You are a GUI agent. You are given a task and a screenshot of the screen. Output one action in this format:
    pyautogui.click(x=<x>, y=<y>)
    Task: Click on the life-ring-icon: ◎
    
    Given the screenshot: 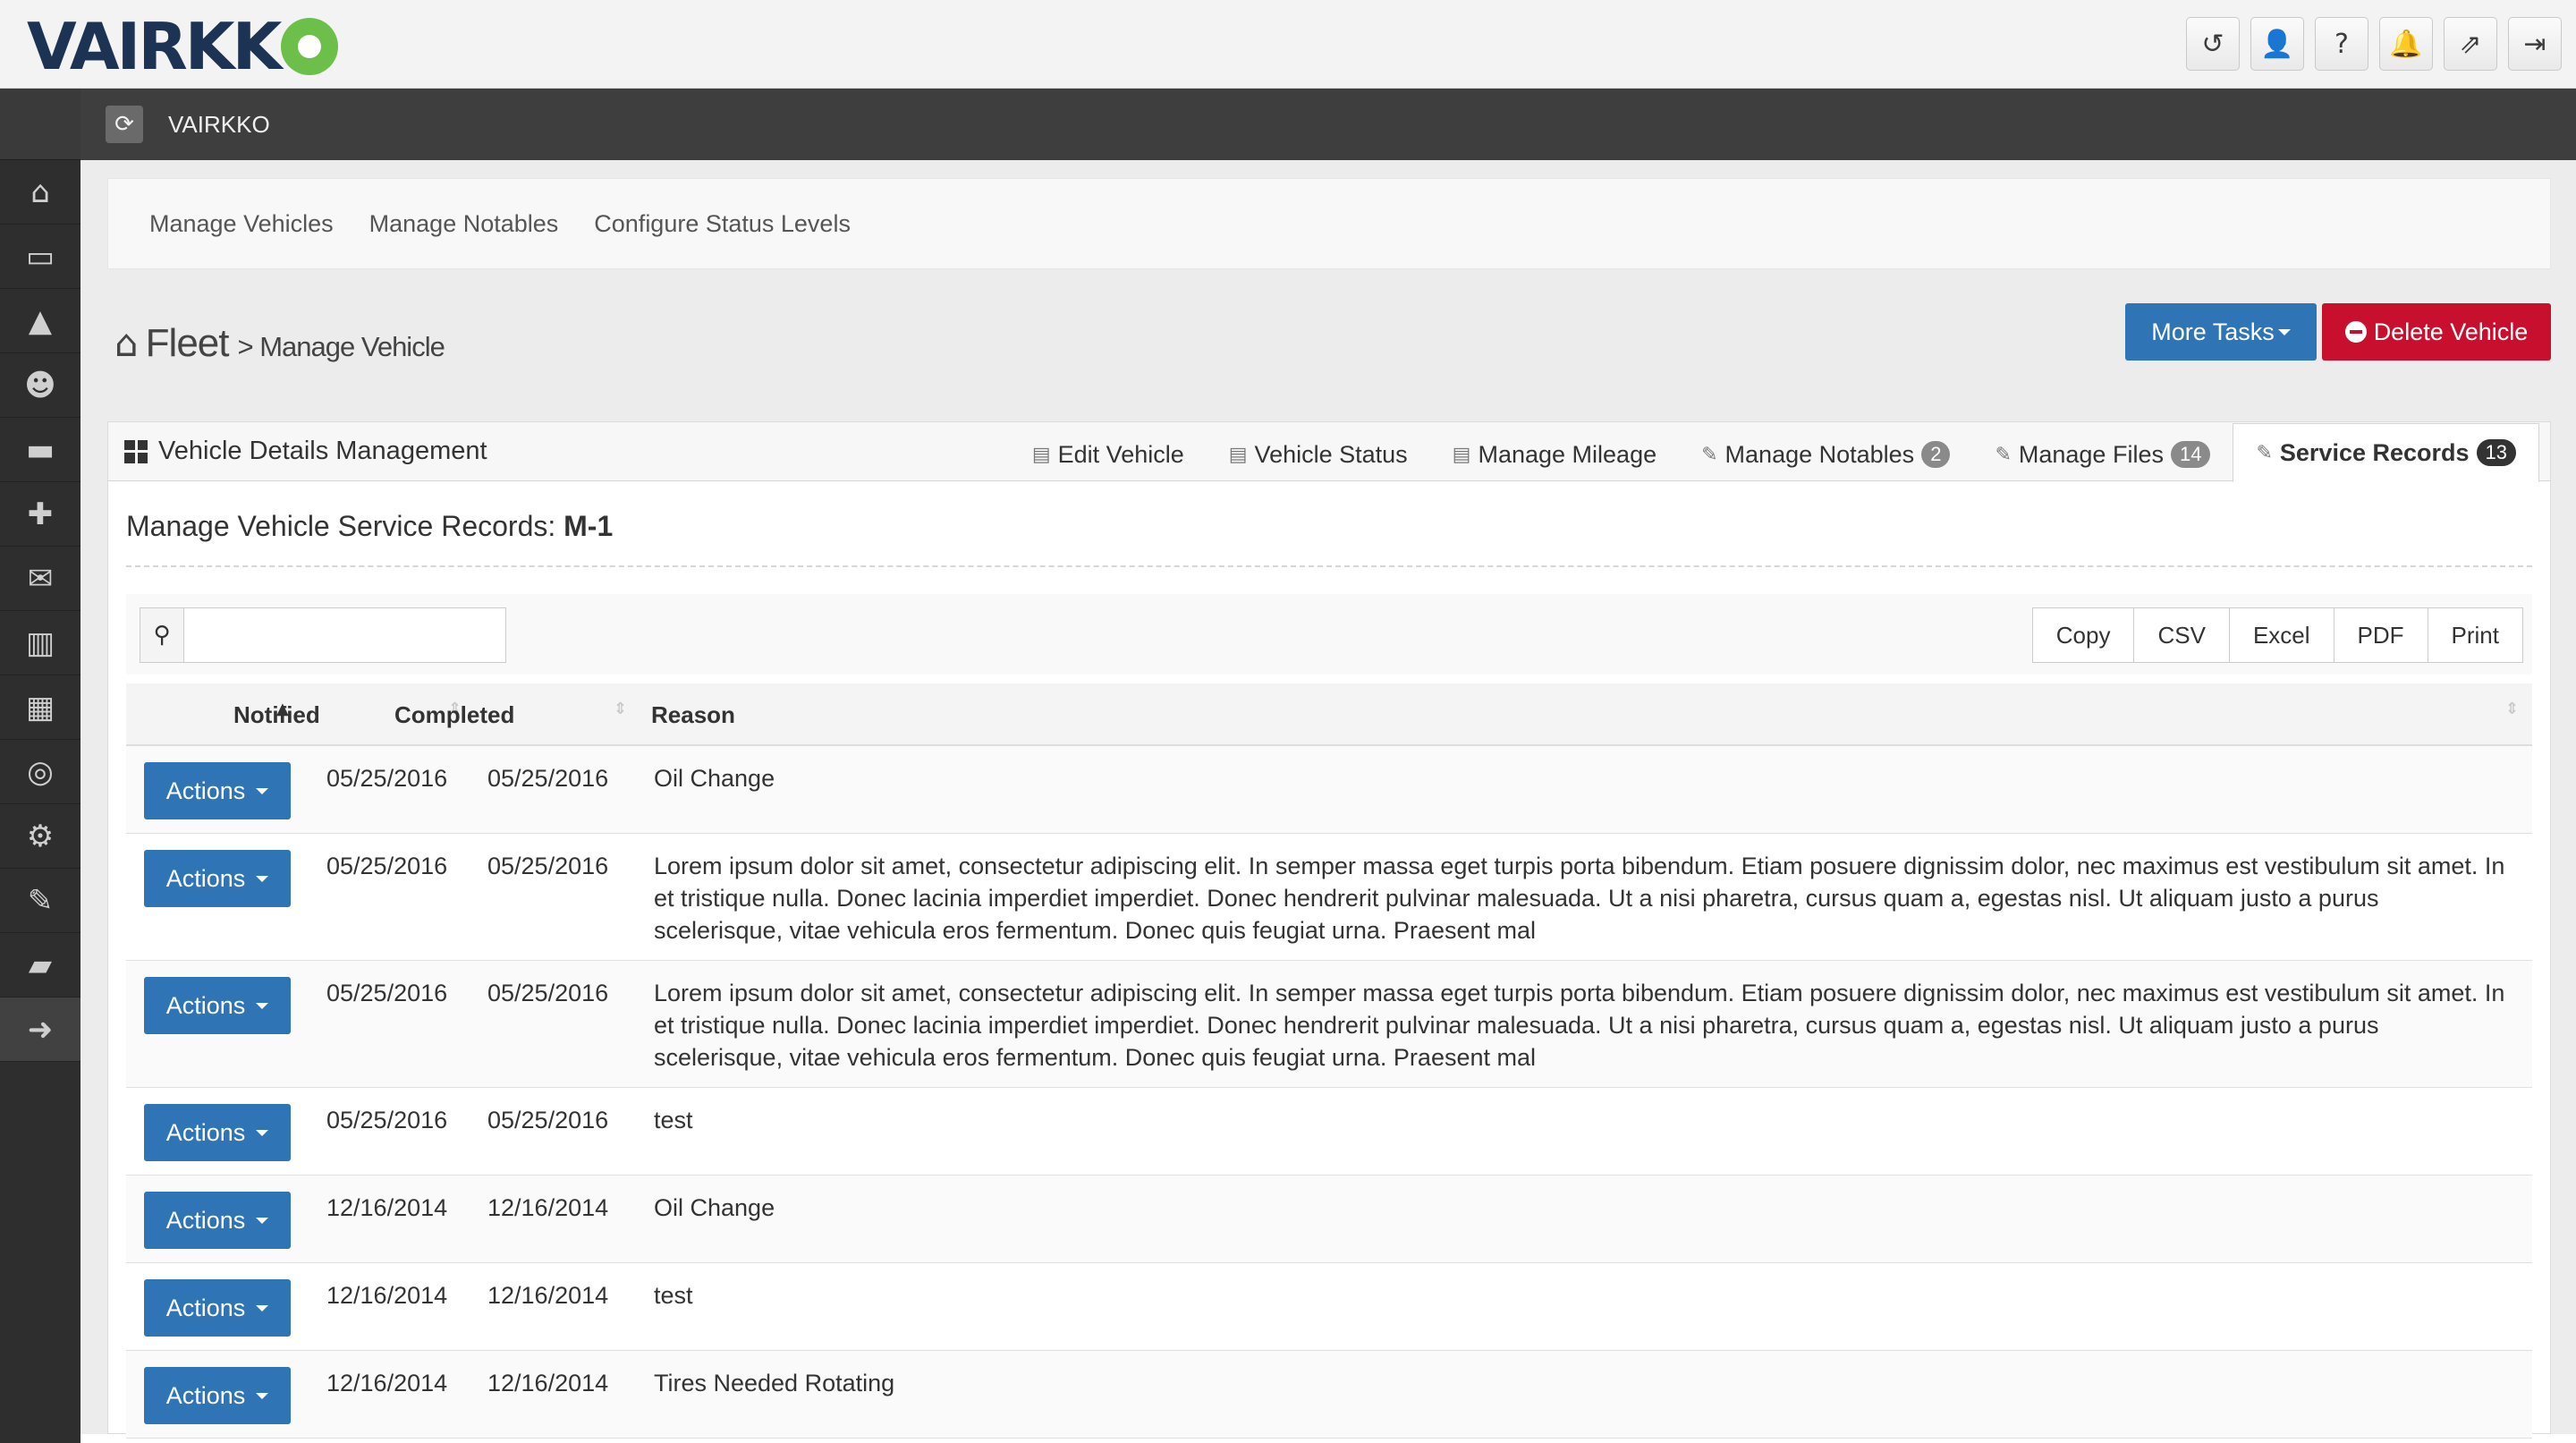 What is the action you would take?
    pyautogui.click(x=40, y=772)
    